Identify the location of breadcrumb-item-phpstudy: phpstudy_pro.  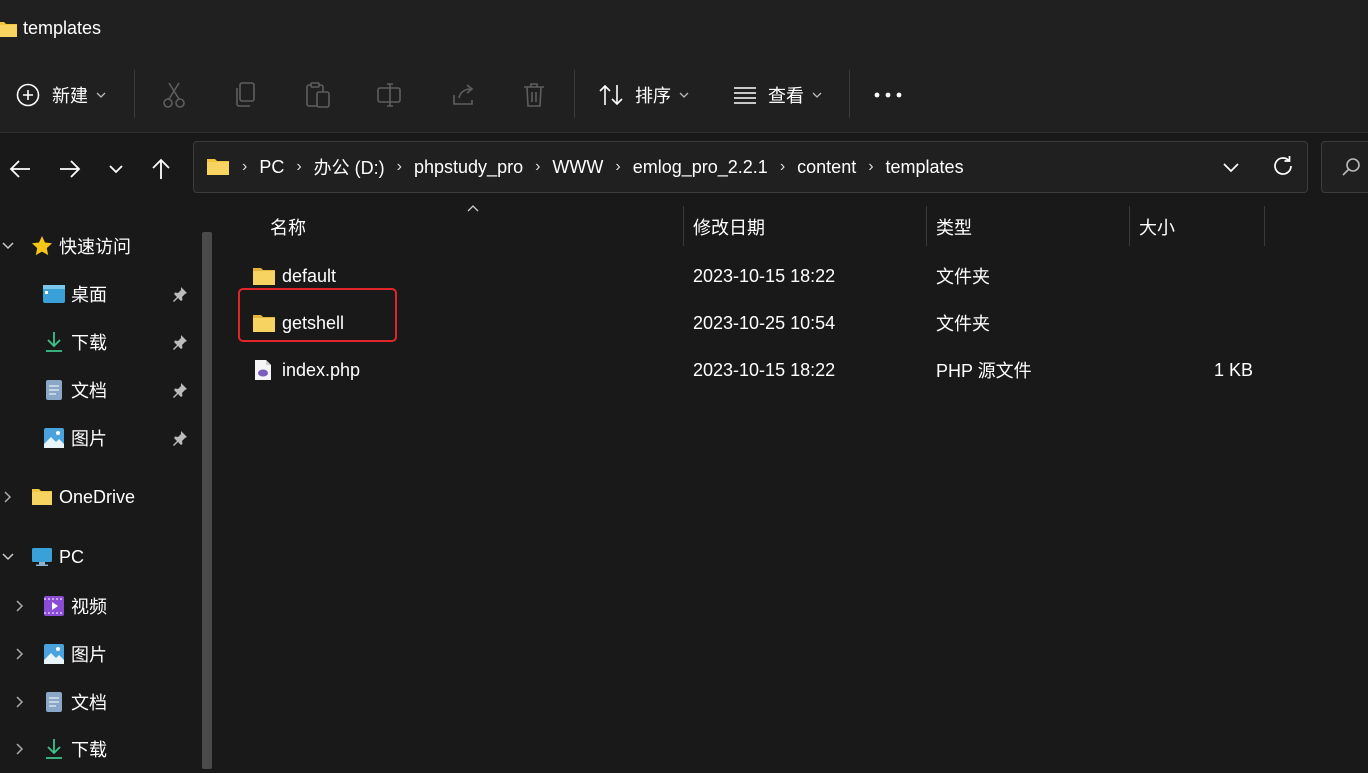
(468, 167).